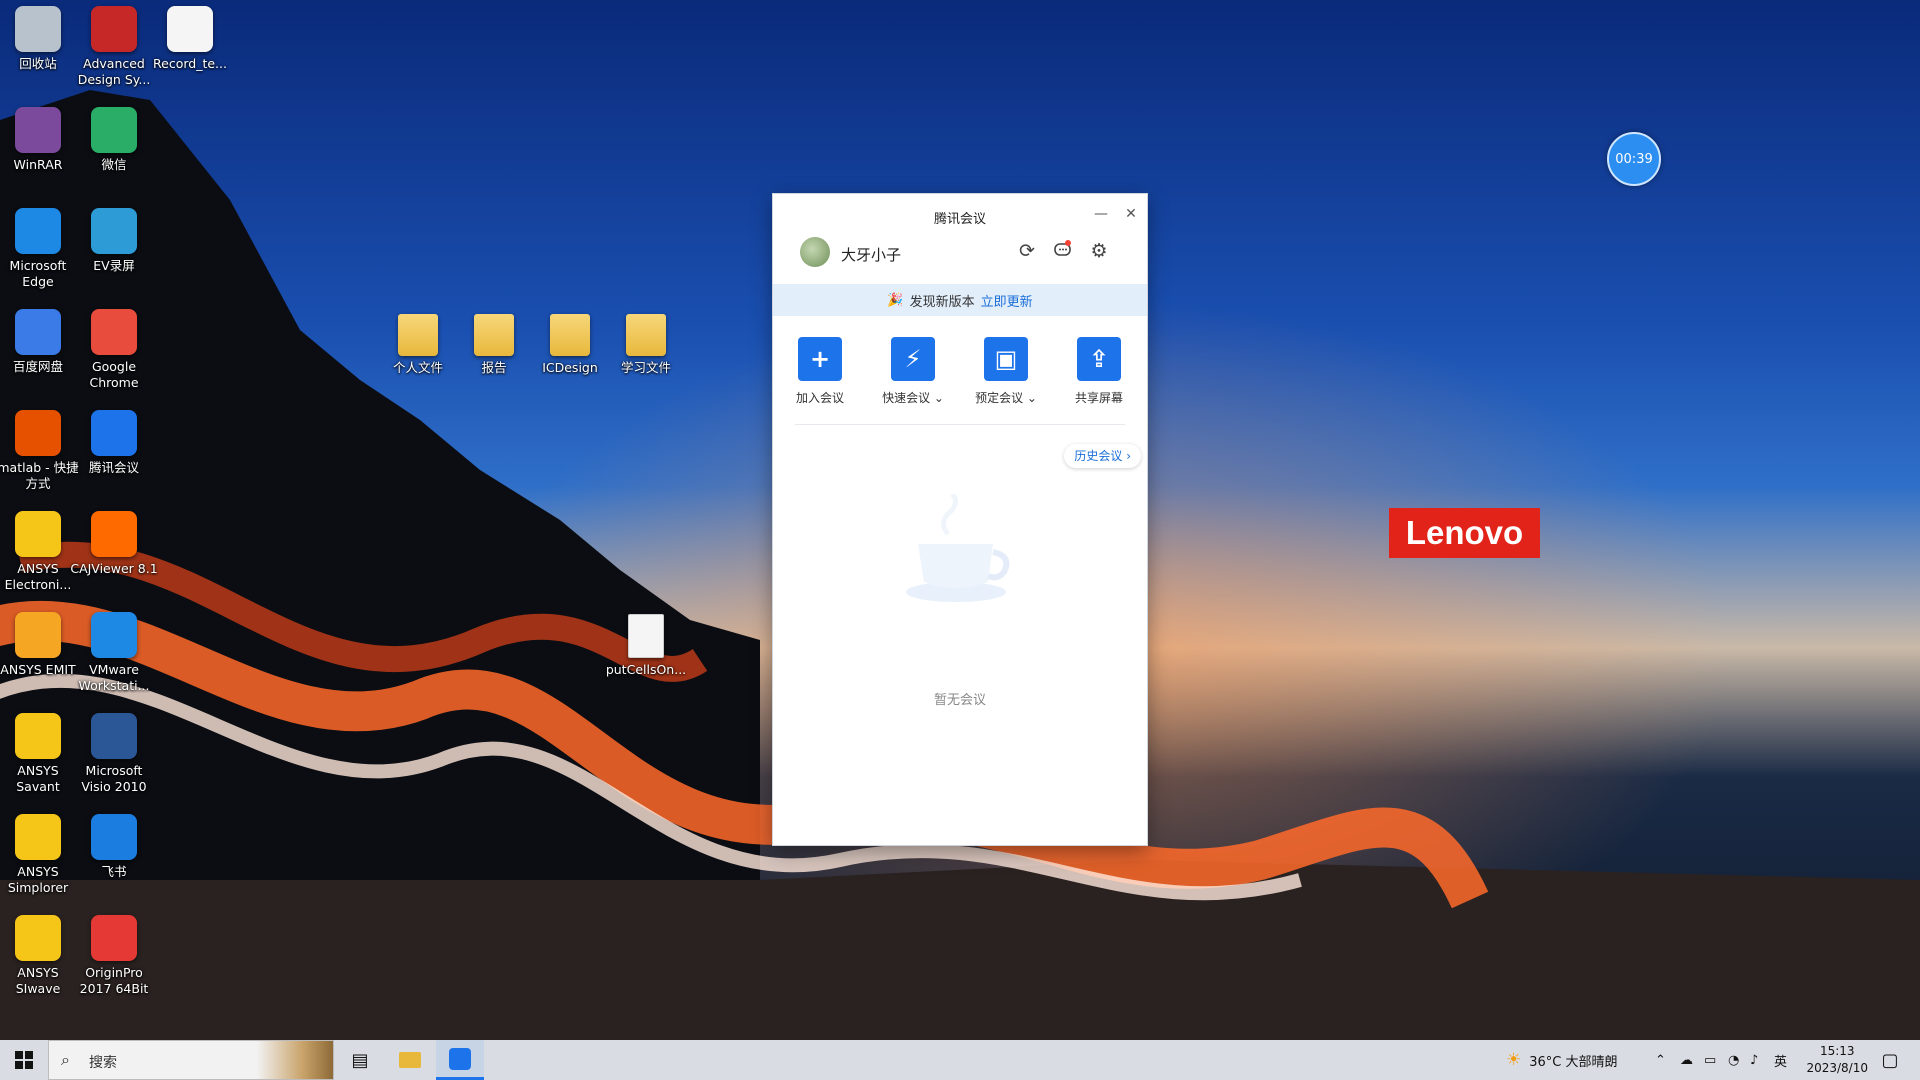 The height and width of the screenshot is (1080, 1920). I want to click on update-now-link: 立即更新, so click(1007, 300).